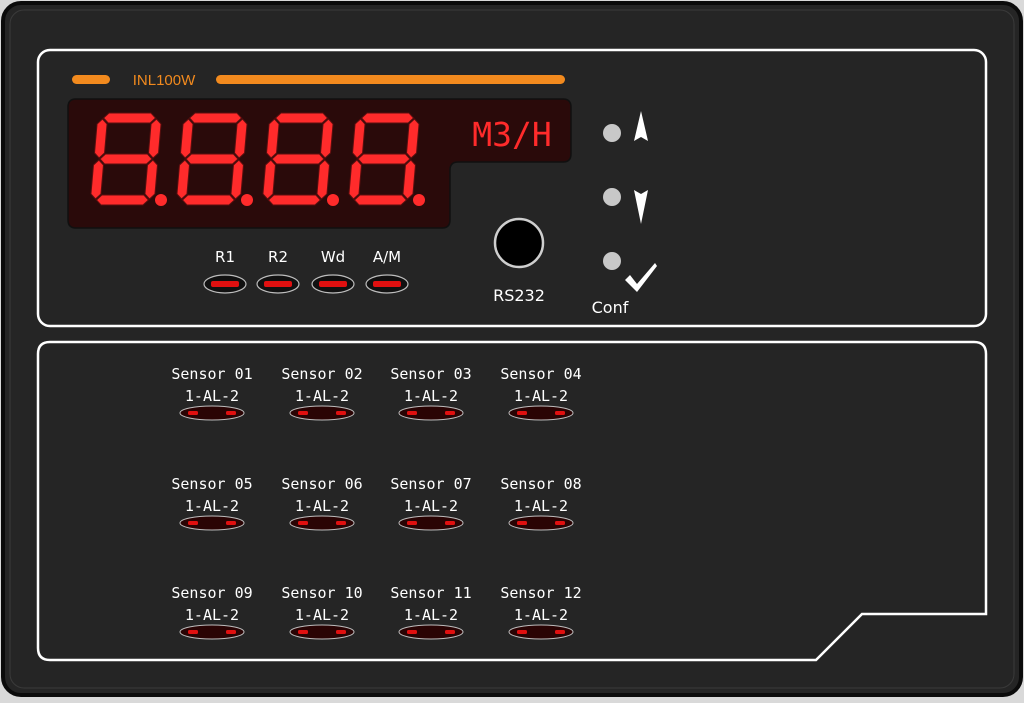 The height and width of the screenshot is (703, 1024). Describe the element at coordinates (164, 80) in the screenshot. I see `model-label: INL100W` at that location.